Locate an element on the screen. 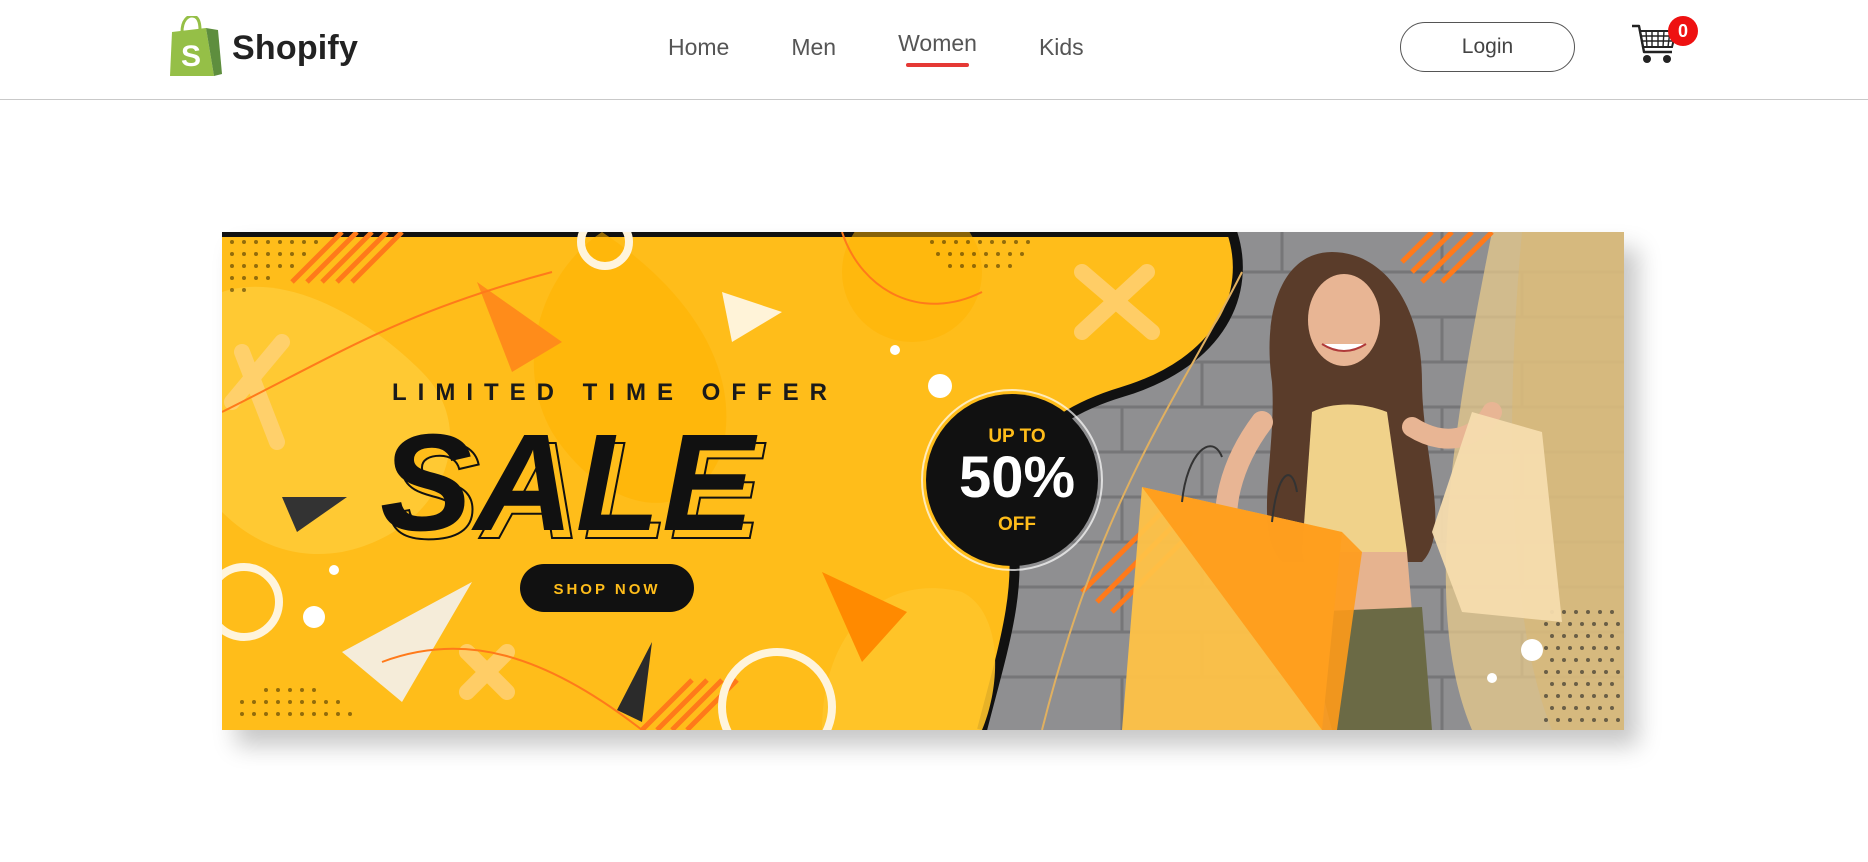  main-nav: Home Men Women Kids is located at coordinates (907, 50).